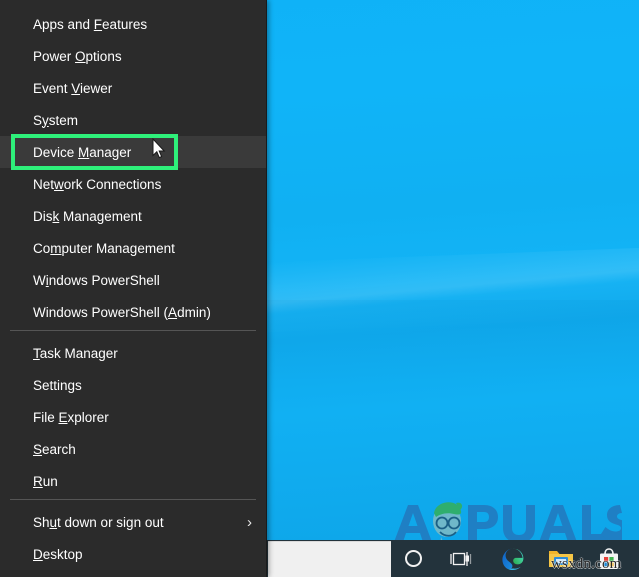  What do you see at coordinates (45, 481) in the screenshot?
I see `menu-item-label: Run` at bounding box center [45, 481].